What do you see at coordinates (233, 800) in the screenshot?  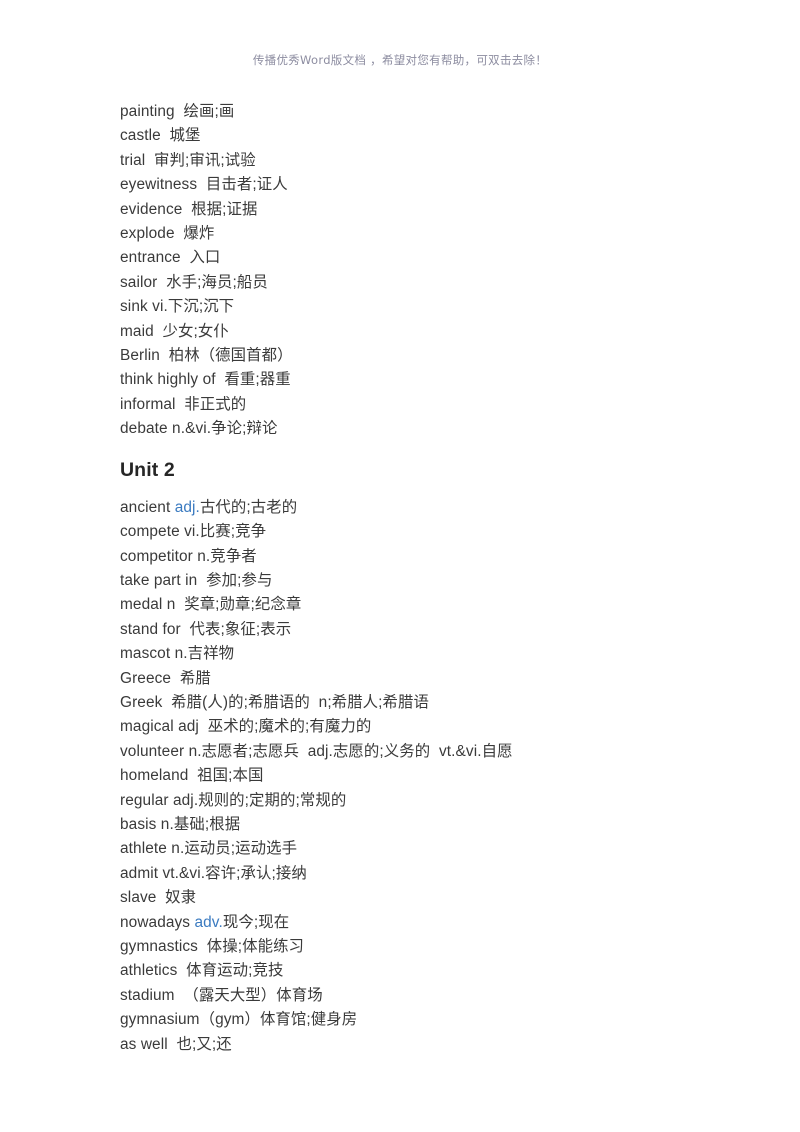 I see `word-entry: regular adj.规则的;定期的;常规的` at bounding box center [233, 800].